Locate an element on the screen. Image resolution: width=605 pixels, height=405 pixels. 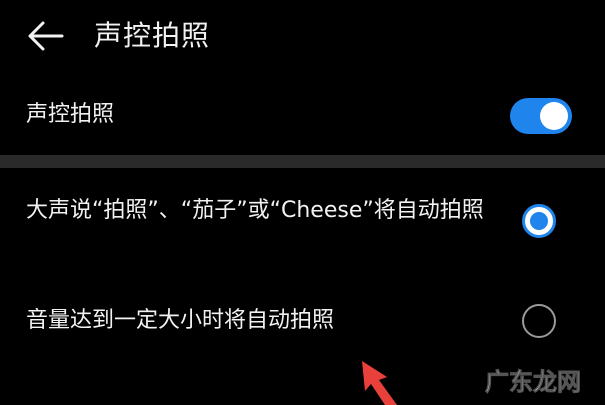
switch-knob is located at coordinates (554, 116).